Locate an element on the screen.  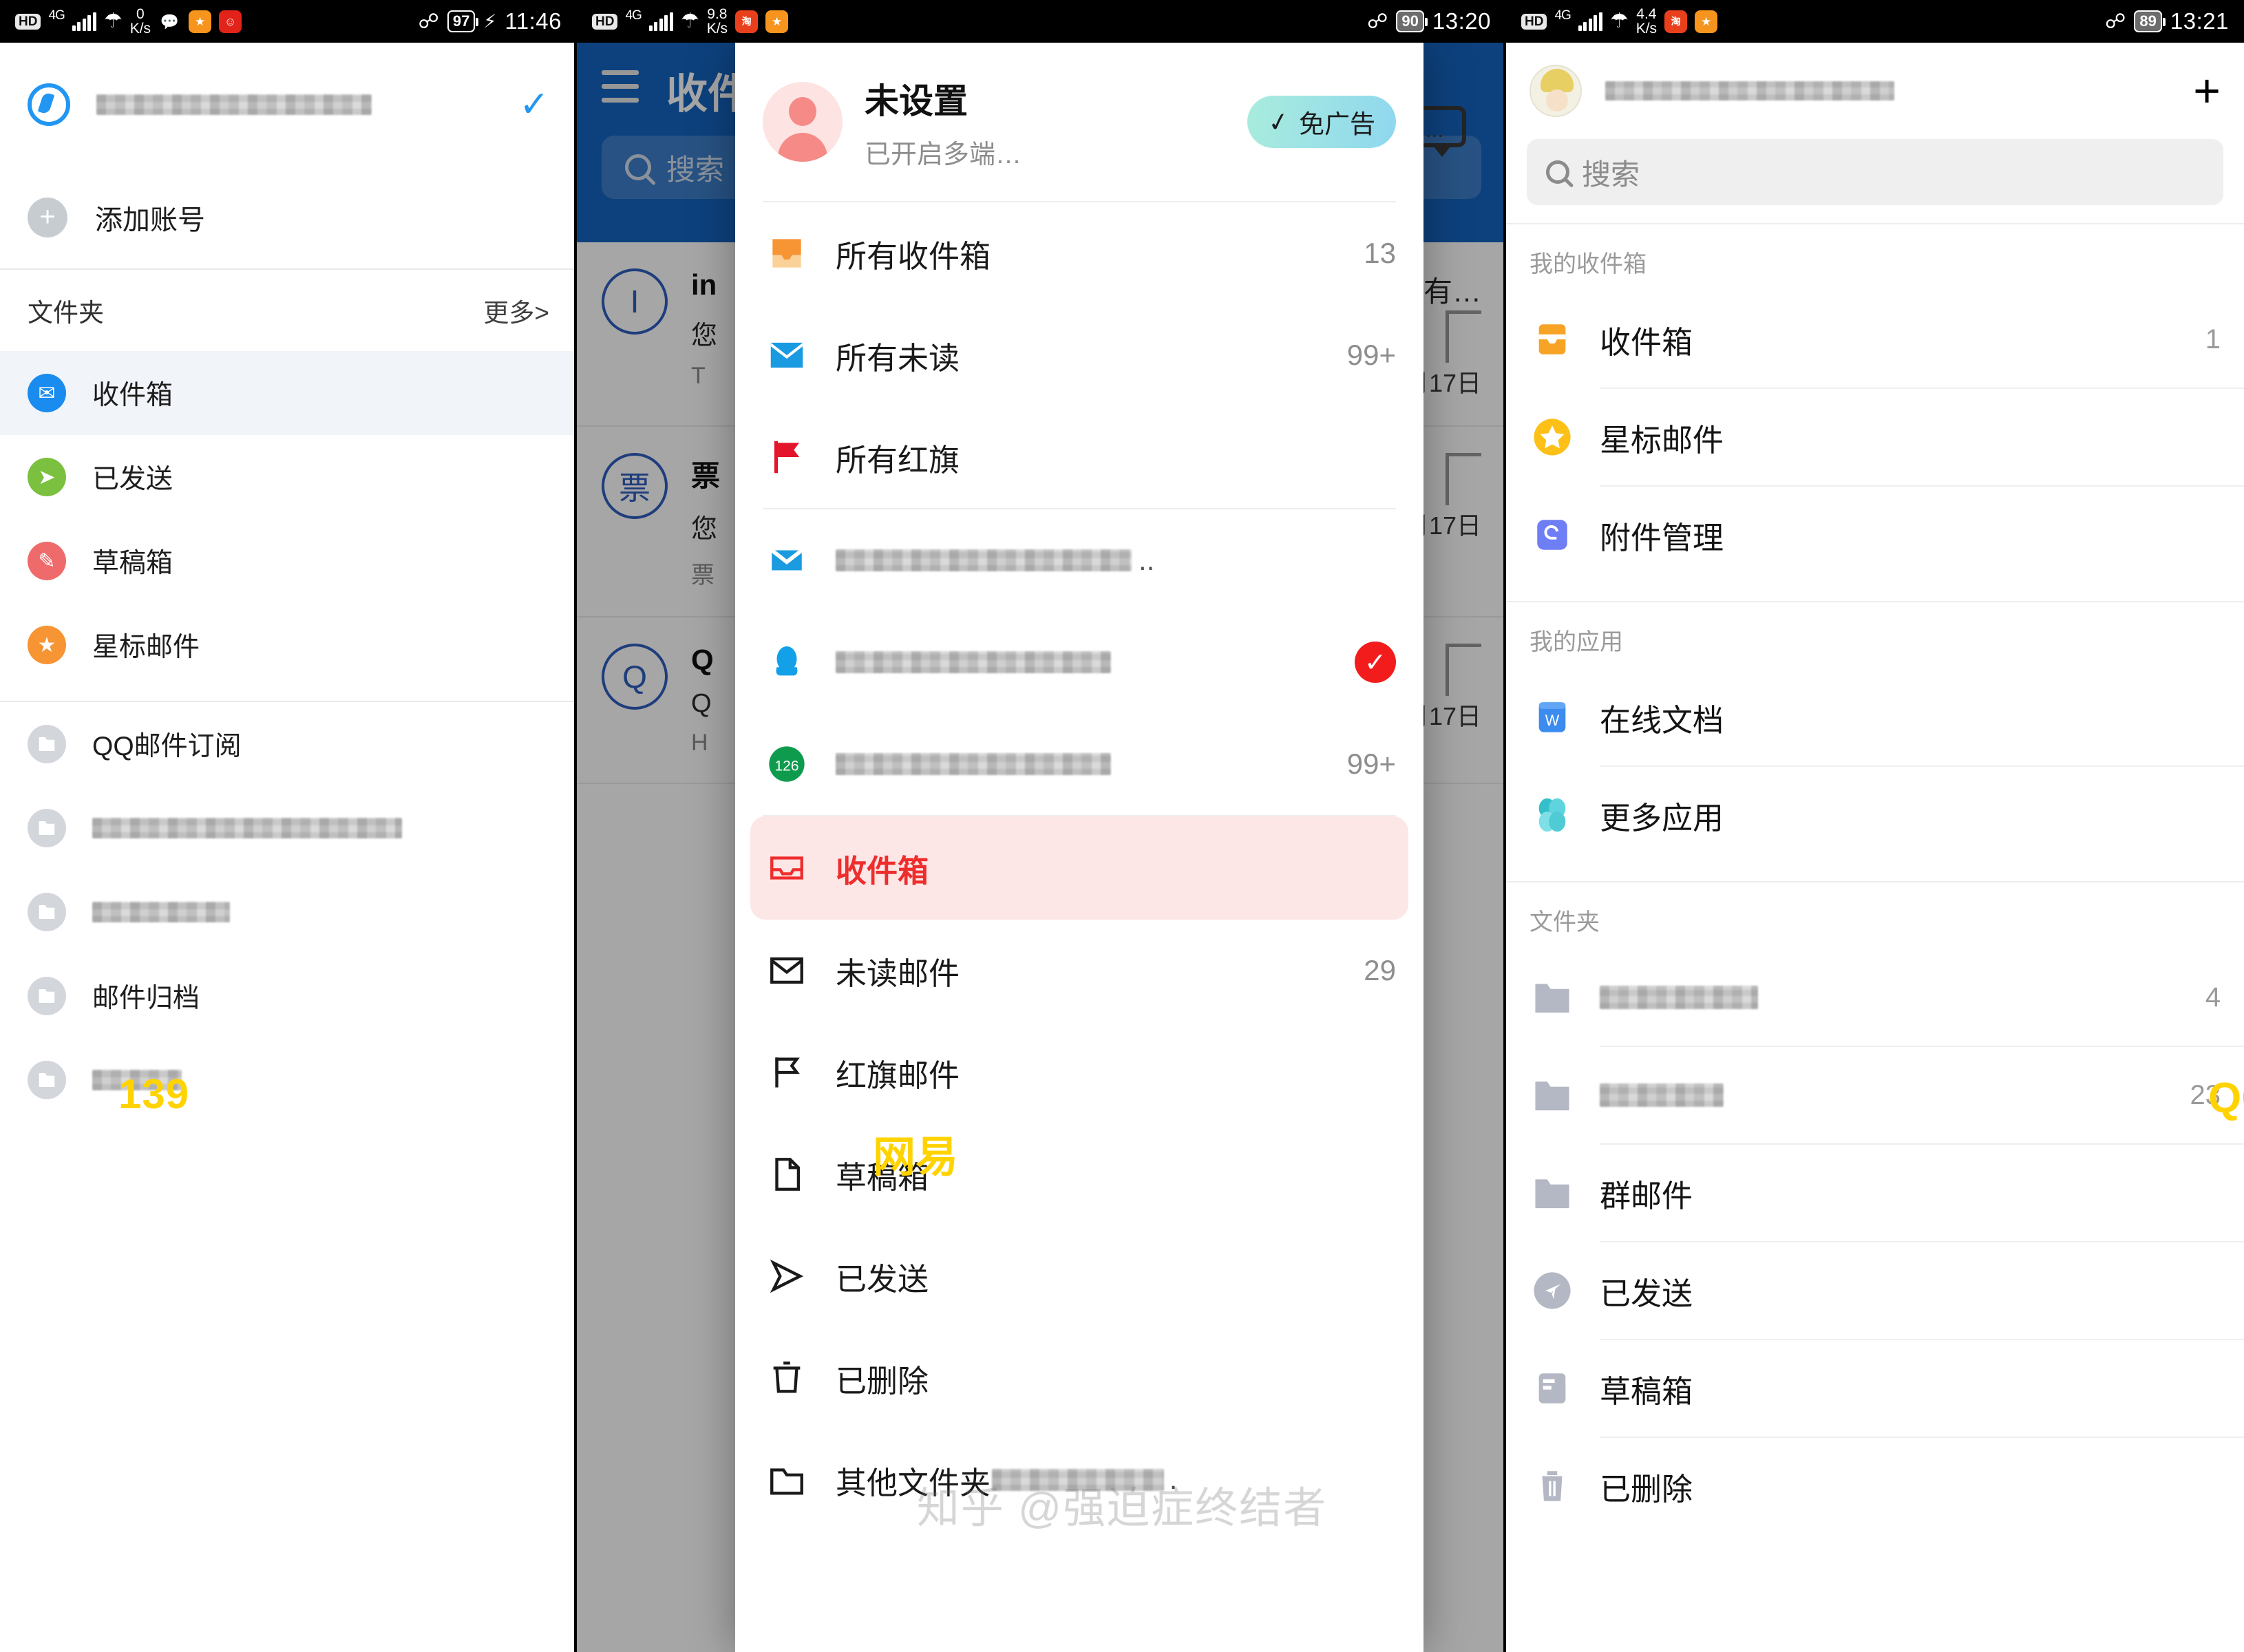
badge-count: 13 is located at coordinates (1380, 253).